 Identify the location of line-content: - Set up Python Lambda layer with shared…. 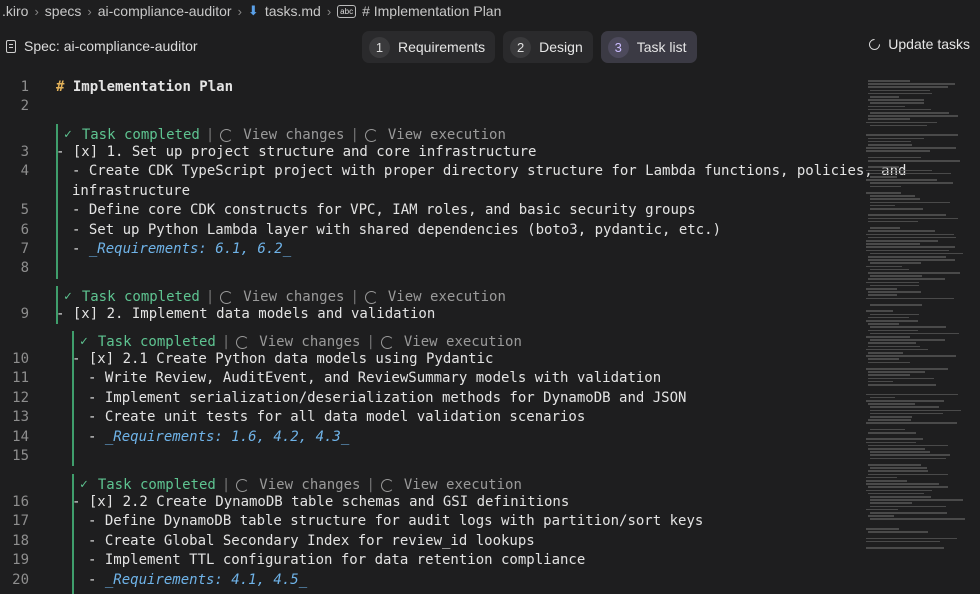
(397, 229).